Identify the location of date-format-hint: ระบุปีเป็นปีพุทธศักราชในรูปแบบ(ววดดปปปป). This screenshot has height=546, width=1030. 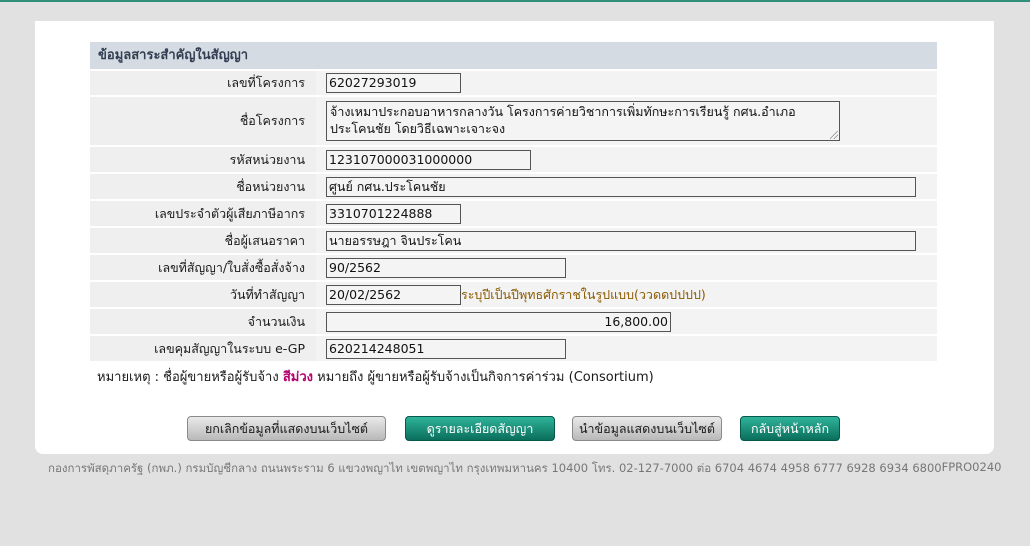
(583, 294).